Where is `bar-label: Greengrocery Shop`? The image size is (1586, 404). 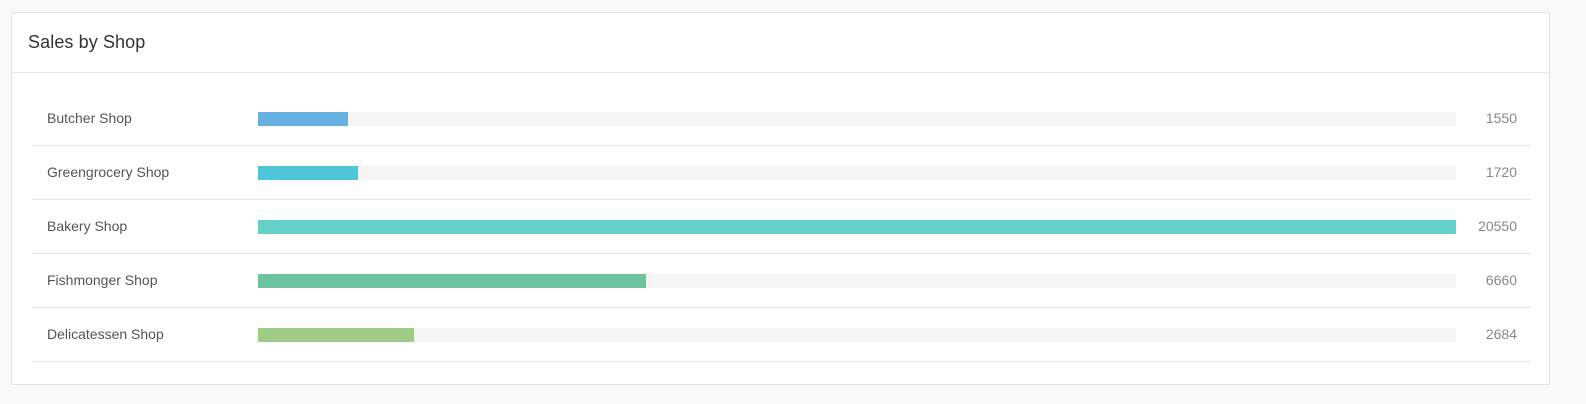
bar-label: Greengrocery Shop is located at coordinates (108, 172).